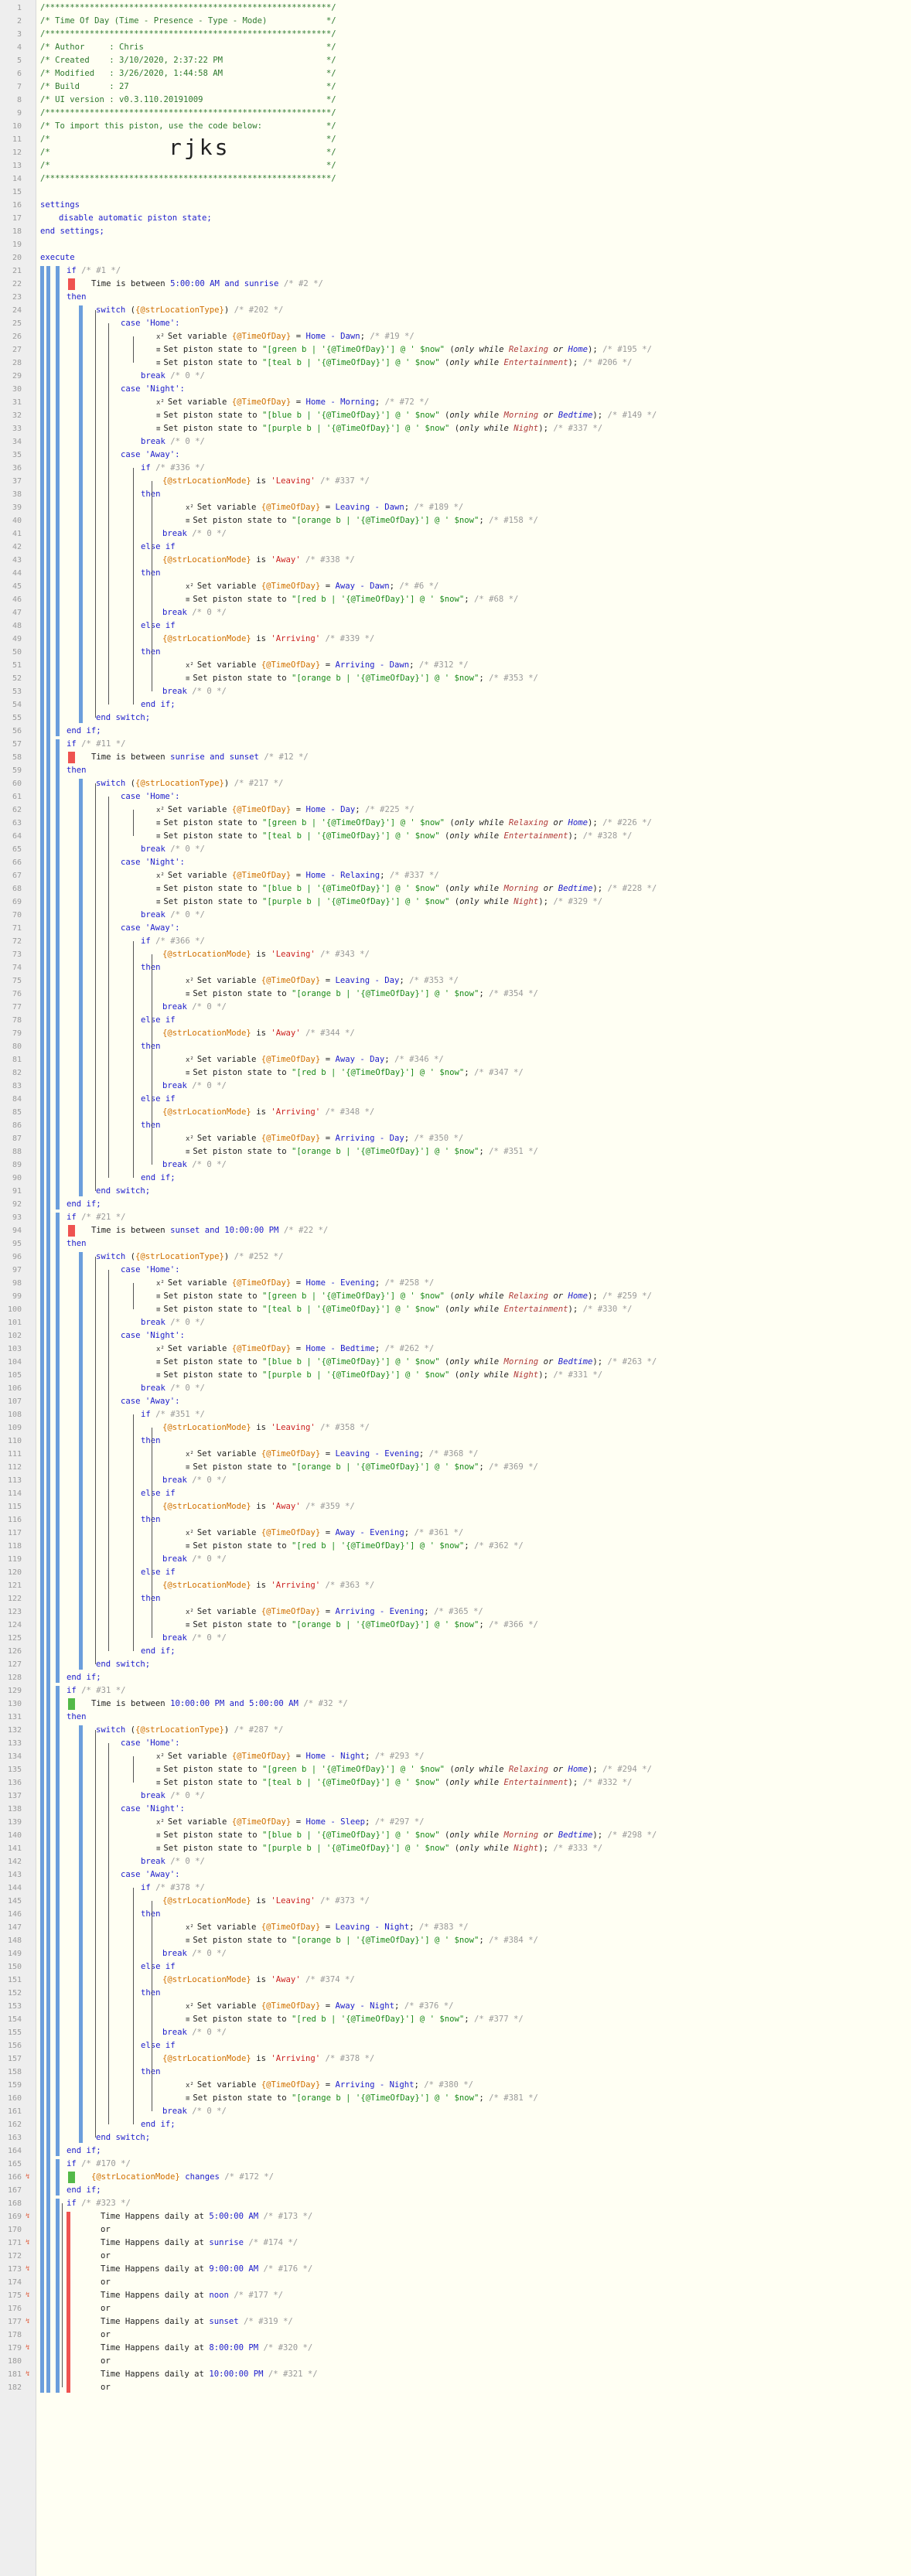 The width and height of the screenshot is (911, 2576). What do you see at coordinates (17, 705) in the screenshot?
I see `line-number: 54` at bounding box center [17, 705].